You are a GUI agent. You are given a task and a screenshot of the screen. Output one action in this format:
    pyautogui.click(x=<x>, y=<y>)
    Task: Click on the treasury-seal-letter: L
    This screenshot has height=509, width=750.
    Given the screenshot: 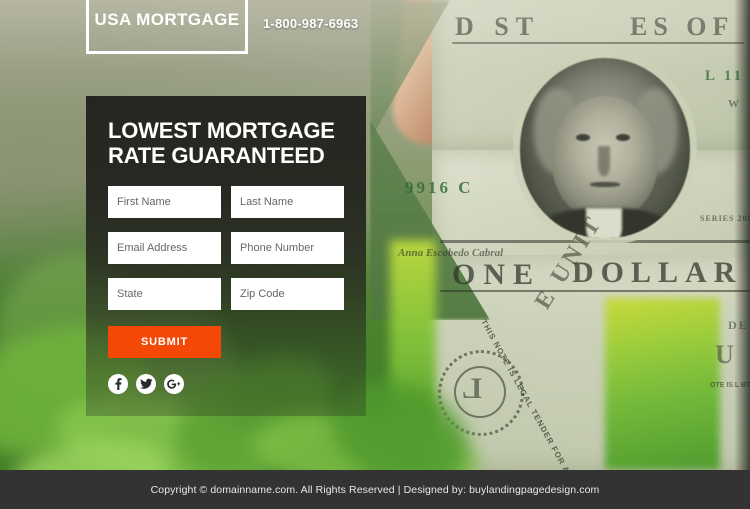 What is the action you would take?
    pyautogui.click(x=472, y=388)
    